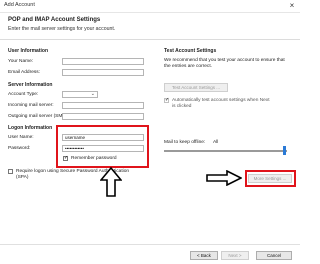 This screenshot has height=264, width=320. I want to click on your-name-input, so click(103, 61).